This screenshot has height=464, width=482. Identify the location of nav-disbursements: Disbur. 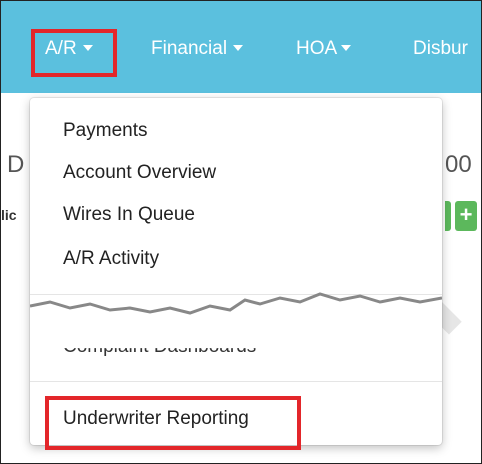
(440, 49).